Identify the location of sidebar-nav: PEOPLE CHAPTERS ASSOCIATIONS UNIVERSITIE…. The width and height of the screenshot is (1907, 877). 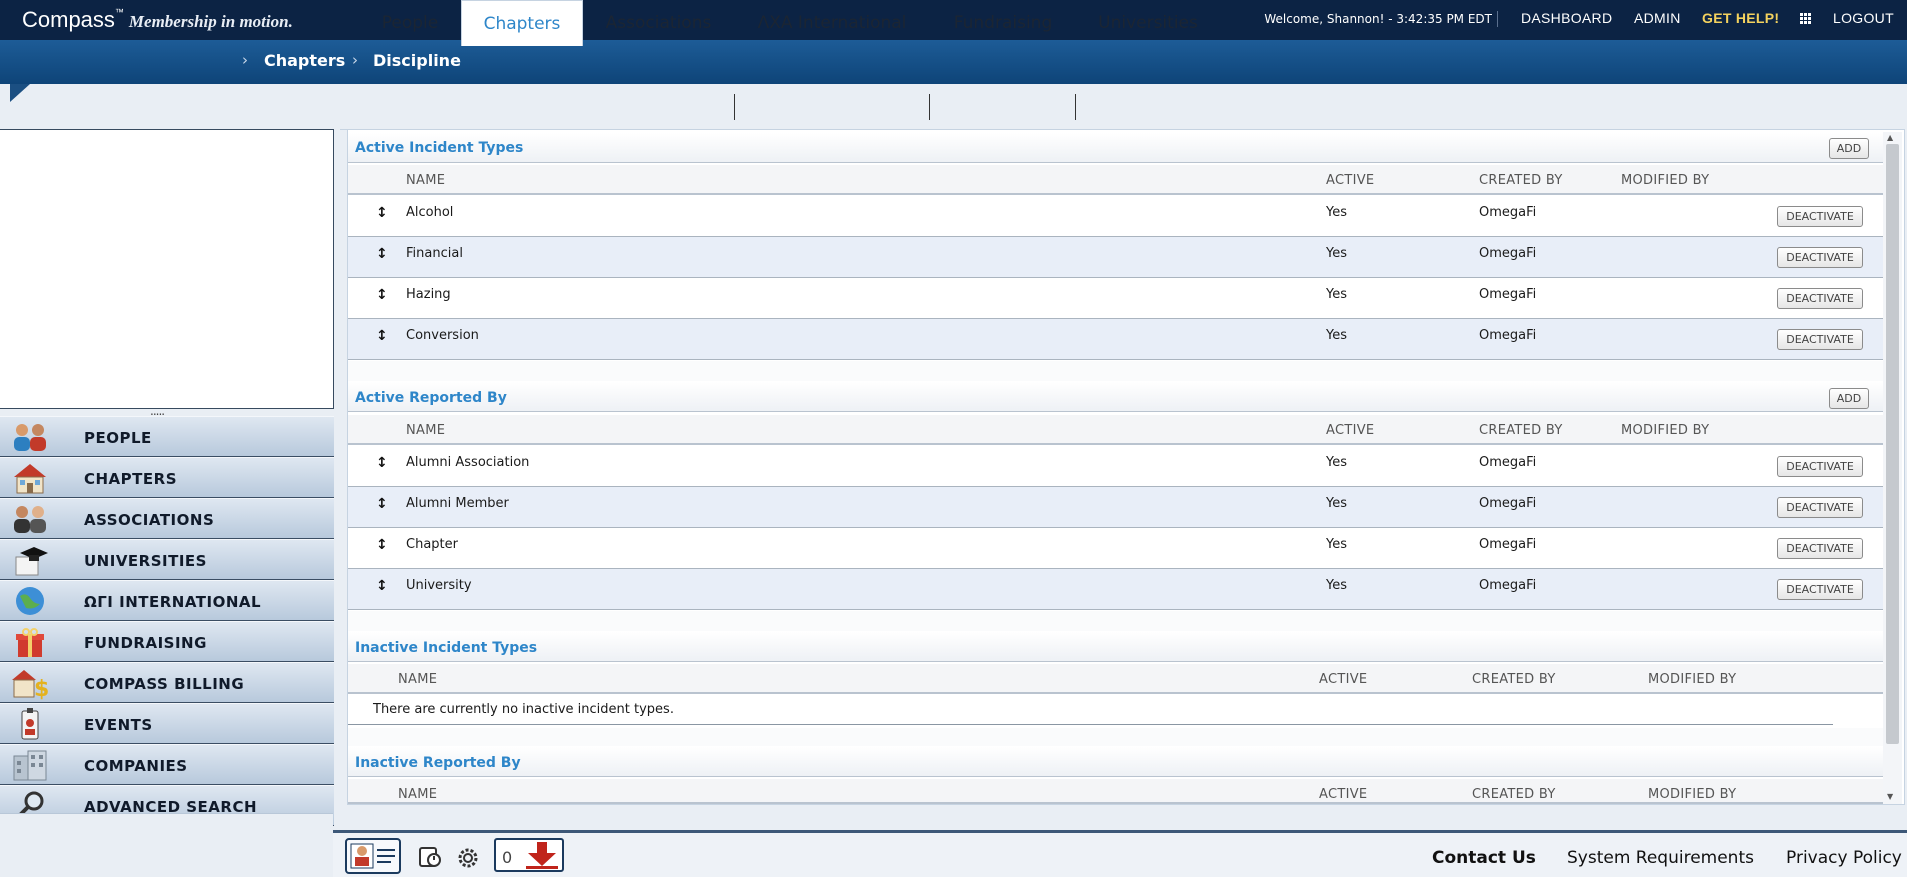
(167, 621).